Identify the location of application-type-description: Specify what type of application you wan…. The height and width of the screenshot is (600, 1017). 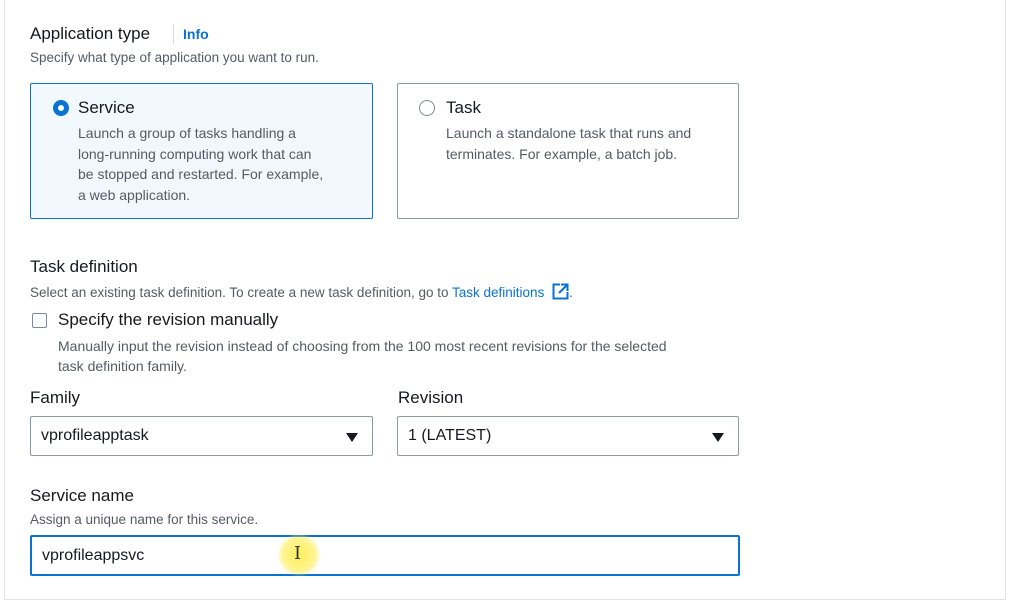
(174, 57).